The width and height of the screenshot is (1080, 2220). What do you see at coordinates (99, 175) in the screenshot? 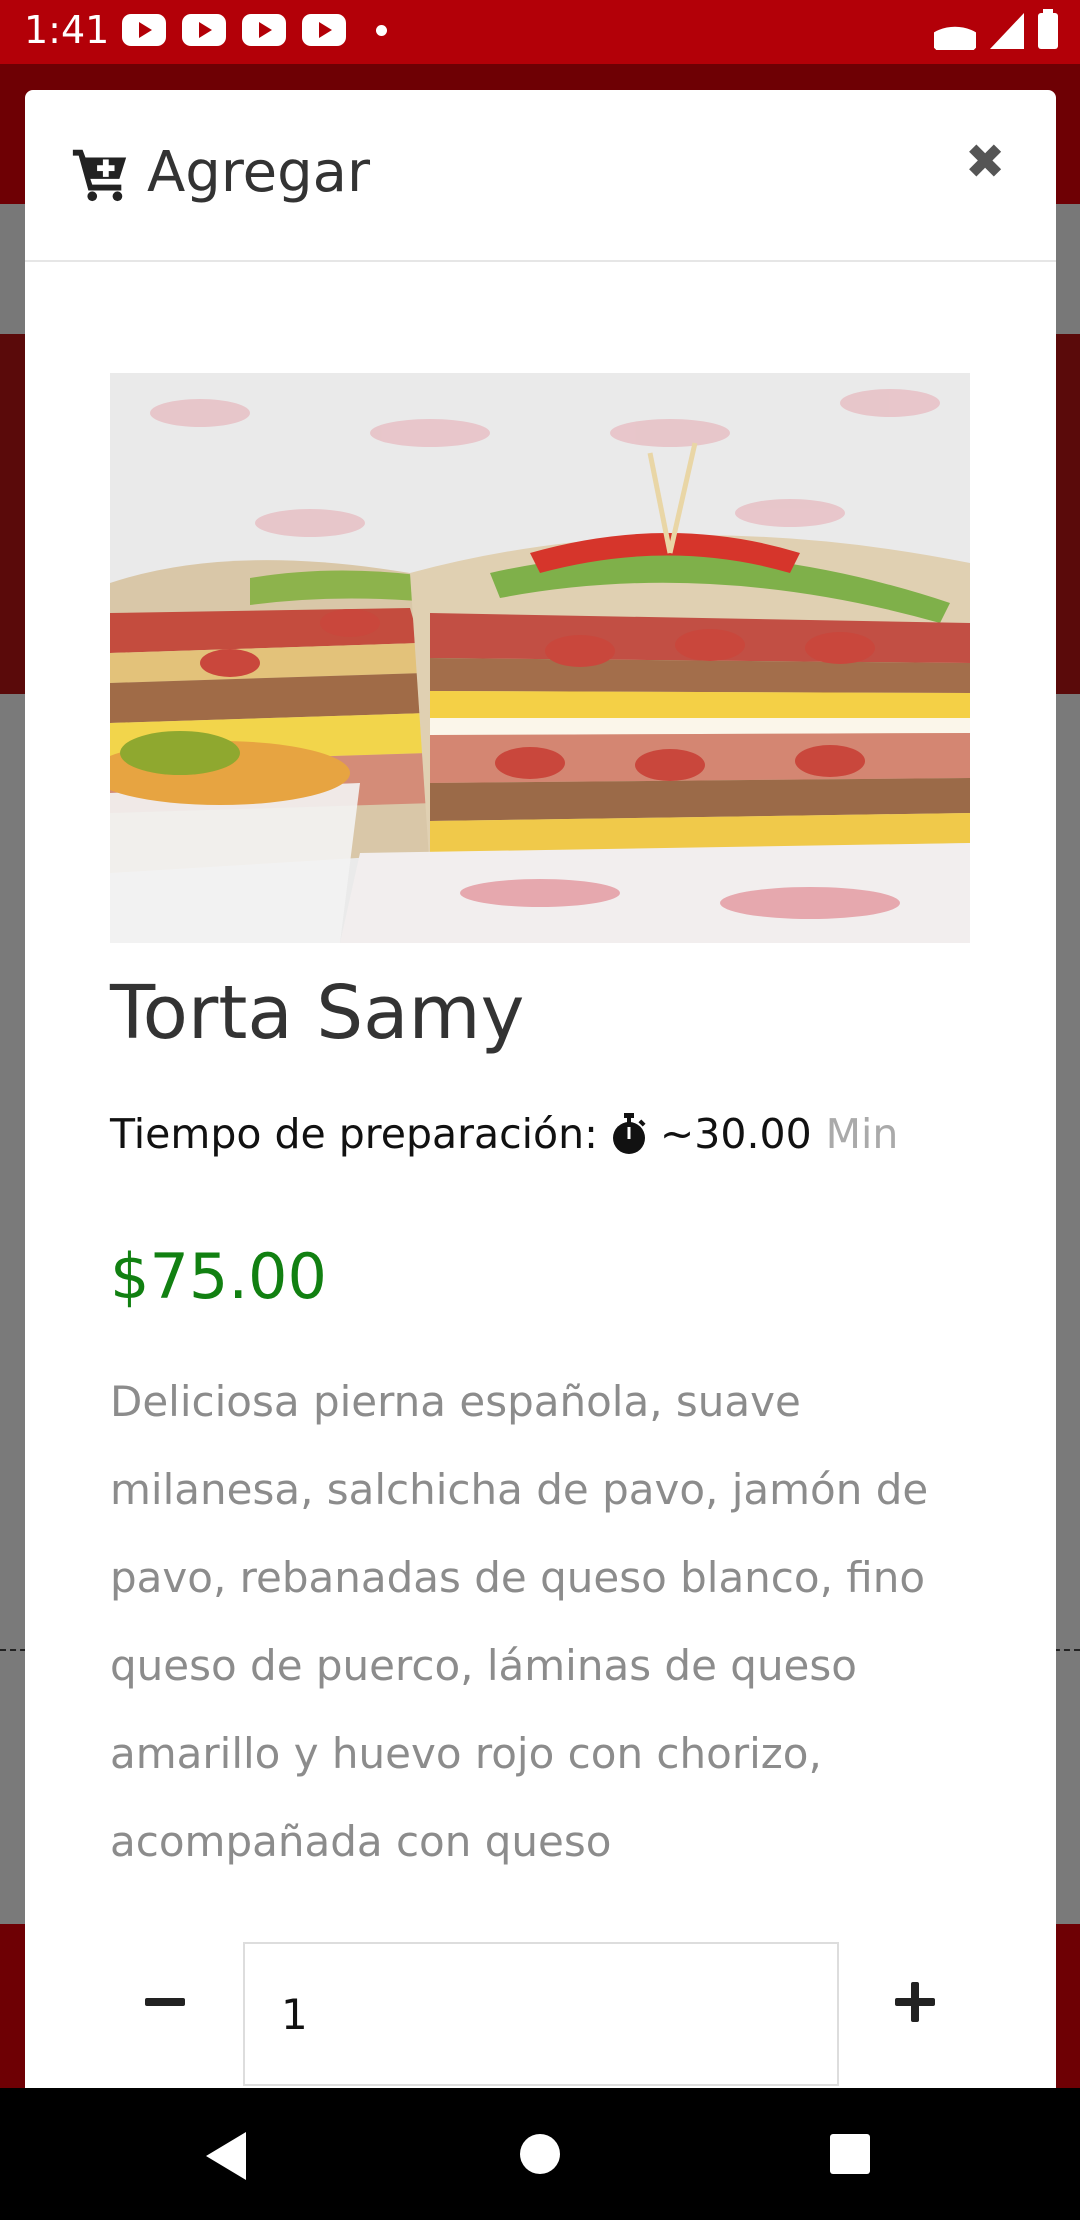
I see `cart-plus-icon` at bounding box center [99, 175].